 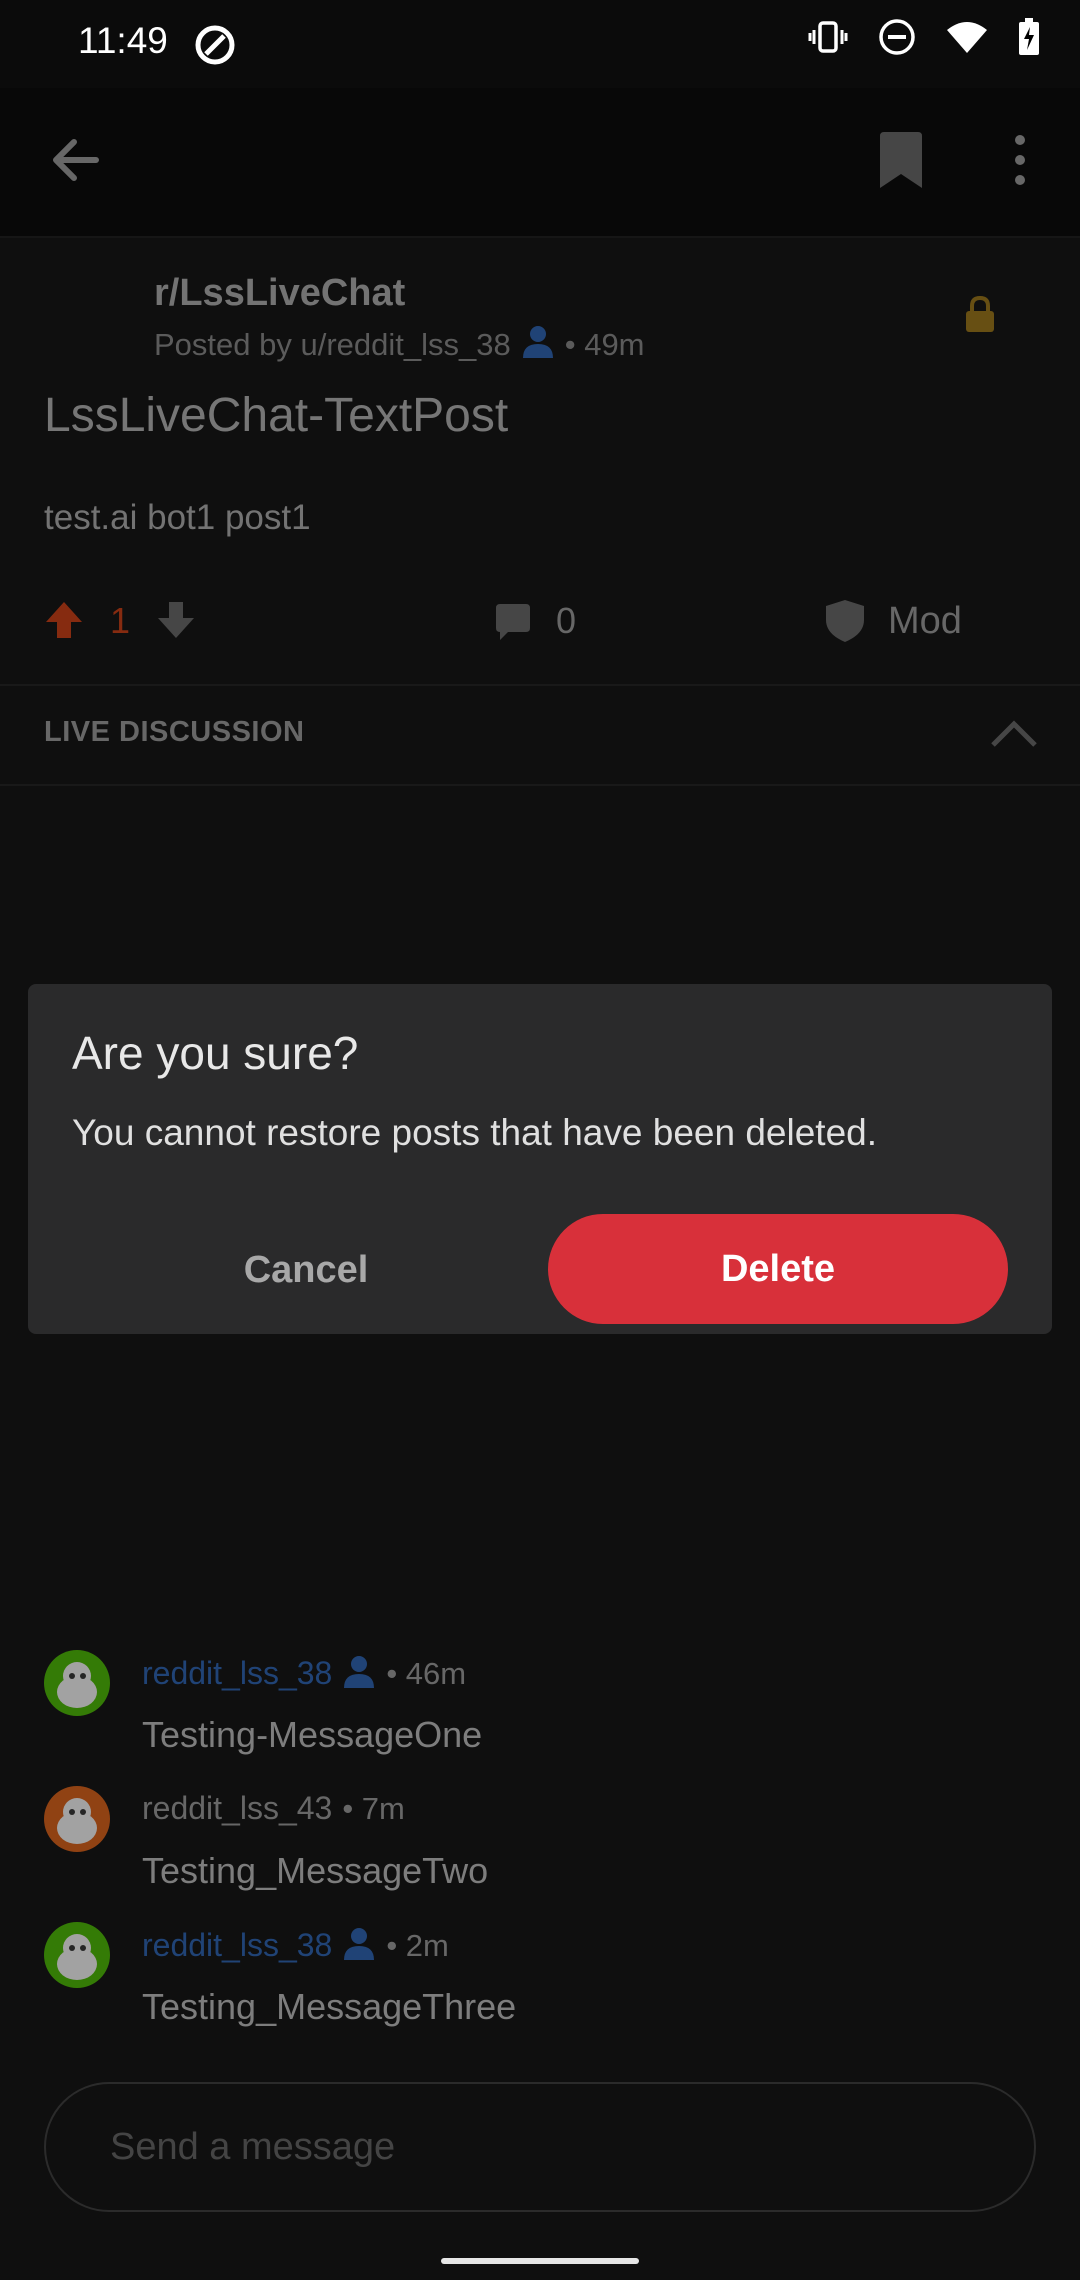 I want to click on message-age: • 2m, so click(x=417, y=1945).